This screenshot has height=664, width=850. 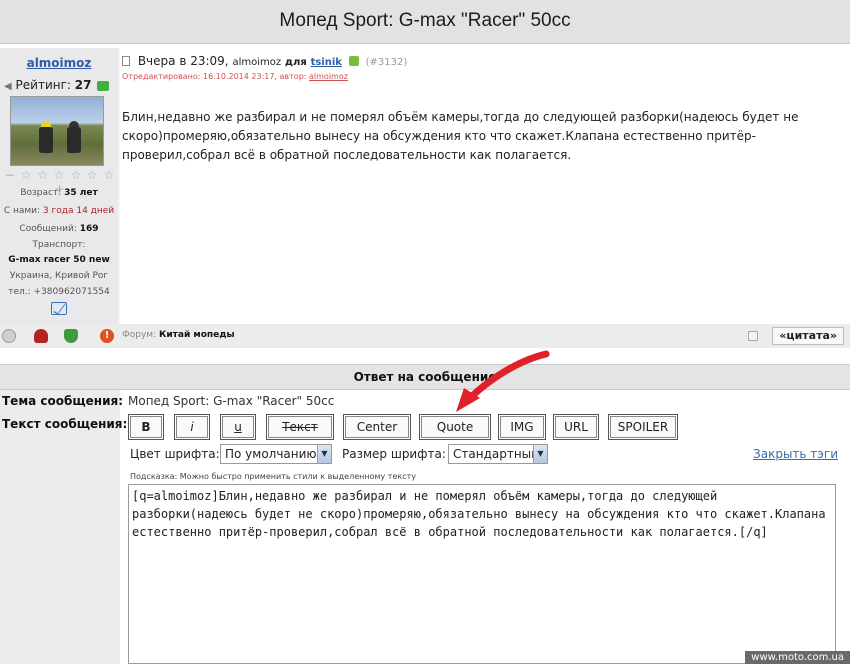 What do you see at coordinates (59, 276) in the screenshot?
I see `user-location: Украина, Кривой Рог` at bounding box center [59, 276].